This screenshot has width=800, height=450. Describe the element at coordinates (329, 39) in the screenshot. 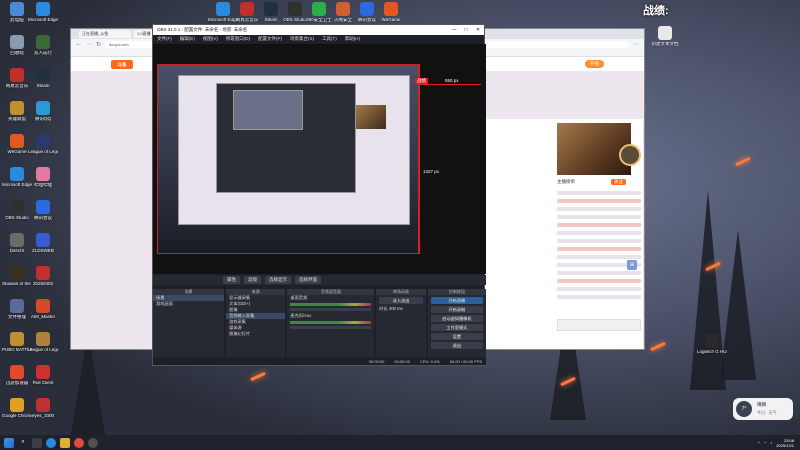

I see `obs-menu-item: 工具(T)` at that location.